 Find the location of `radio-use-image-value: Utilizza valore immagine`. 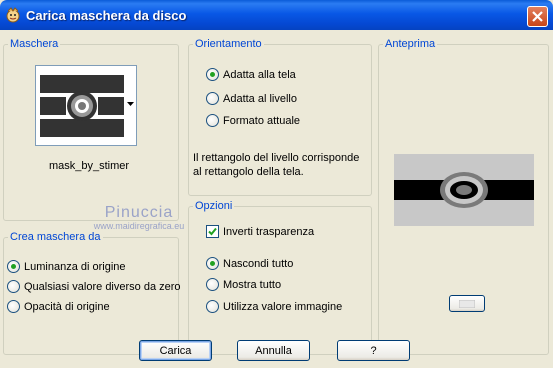

radio-use-image-value: Utilizza valore immagine is located at coordinates (274, 306).